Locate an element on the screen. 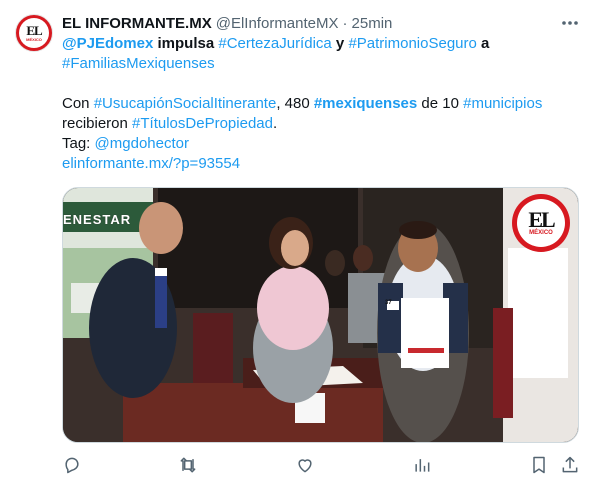 The image size is (600, 488). tweet-line: Tag: @mgdohector is located at coordinates (322, 144).